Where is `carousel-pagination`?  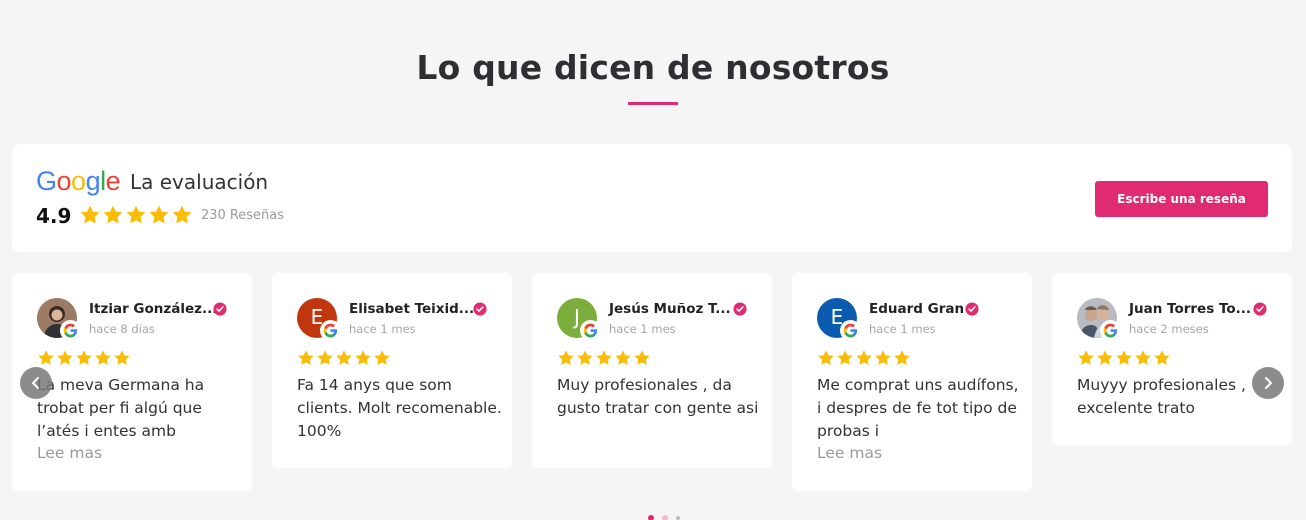 carousel-pagination is located at coordinates (664, 517).